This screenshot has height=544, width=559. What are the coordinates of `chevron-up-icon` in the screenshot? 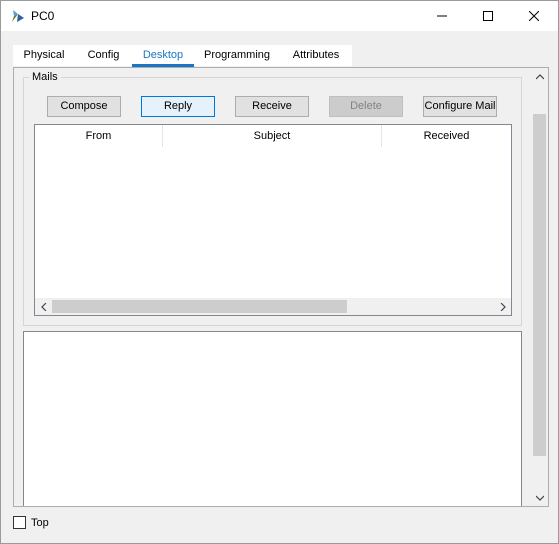 It's located at (539, 76).